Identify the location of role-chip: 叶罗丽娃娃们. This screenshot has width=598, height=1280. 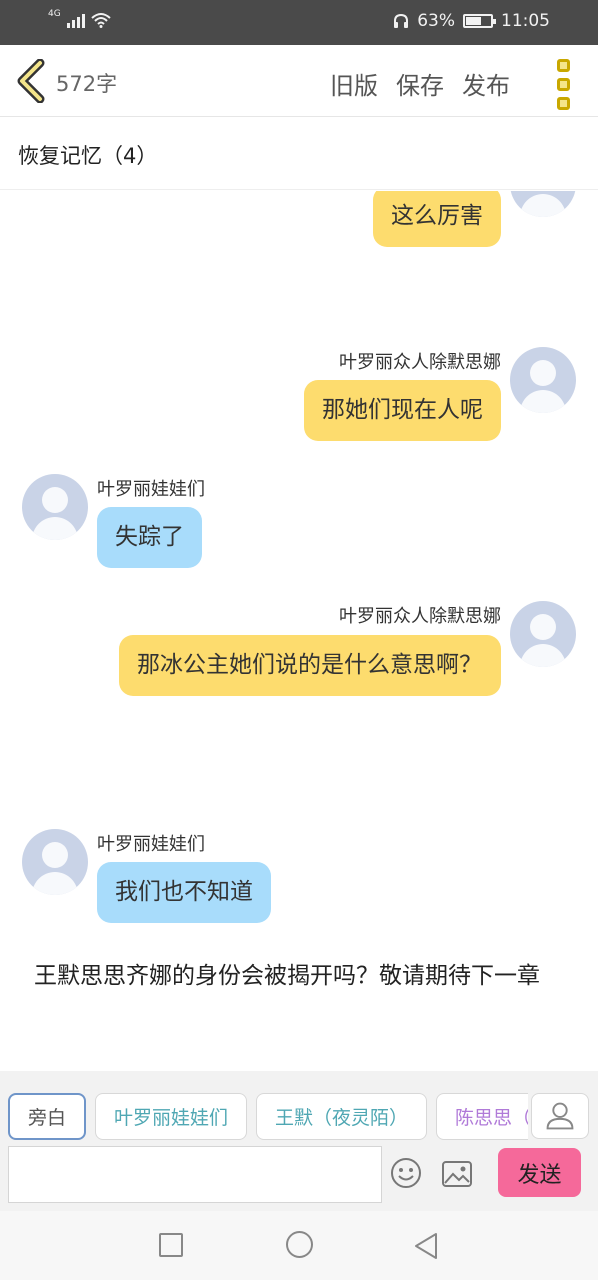
(171, 1116).